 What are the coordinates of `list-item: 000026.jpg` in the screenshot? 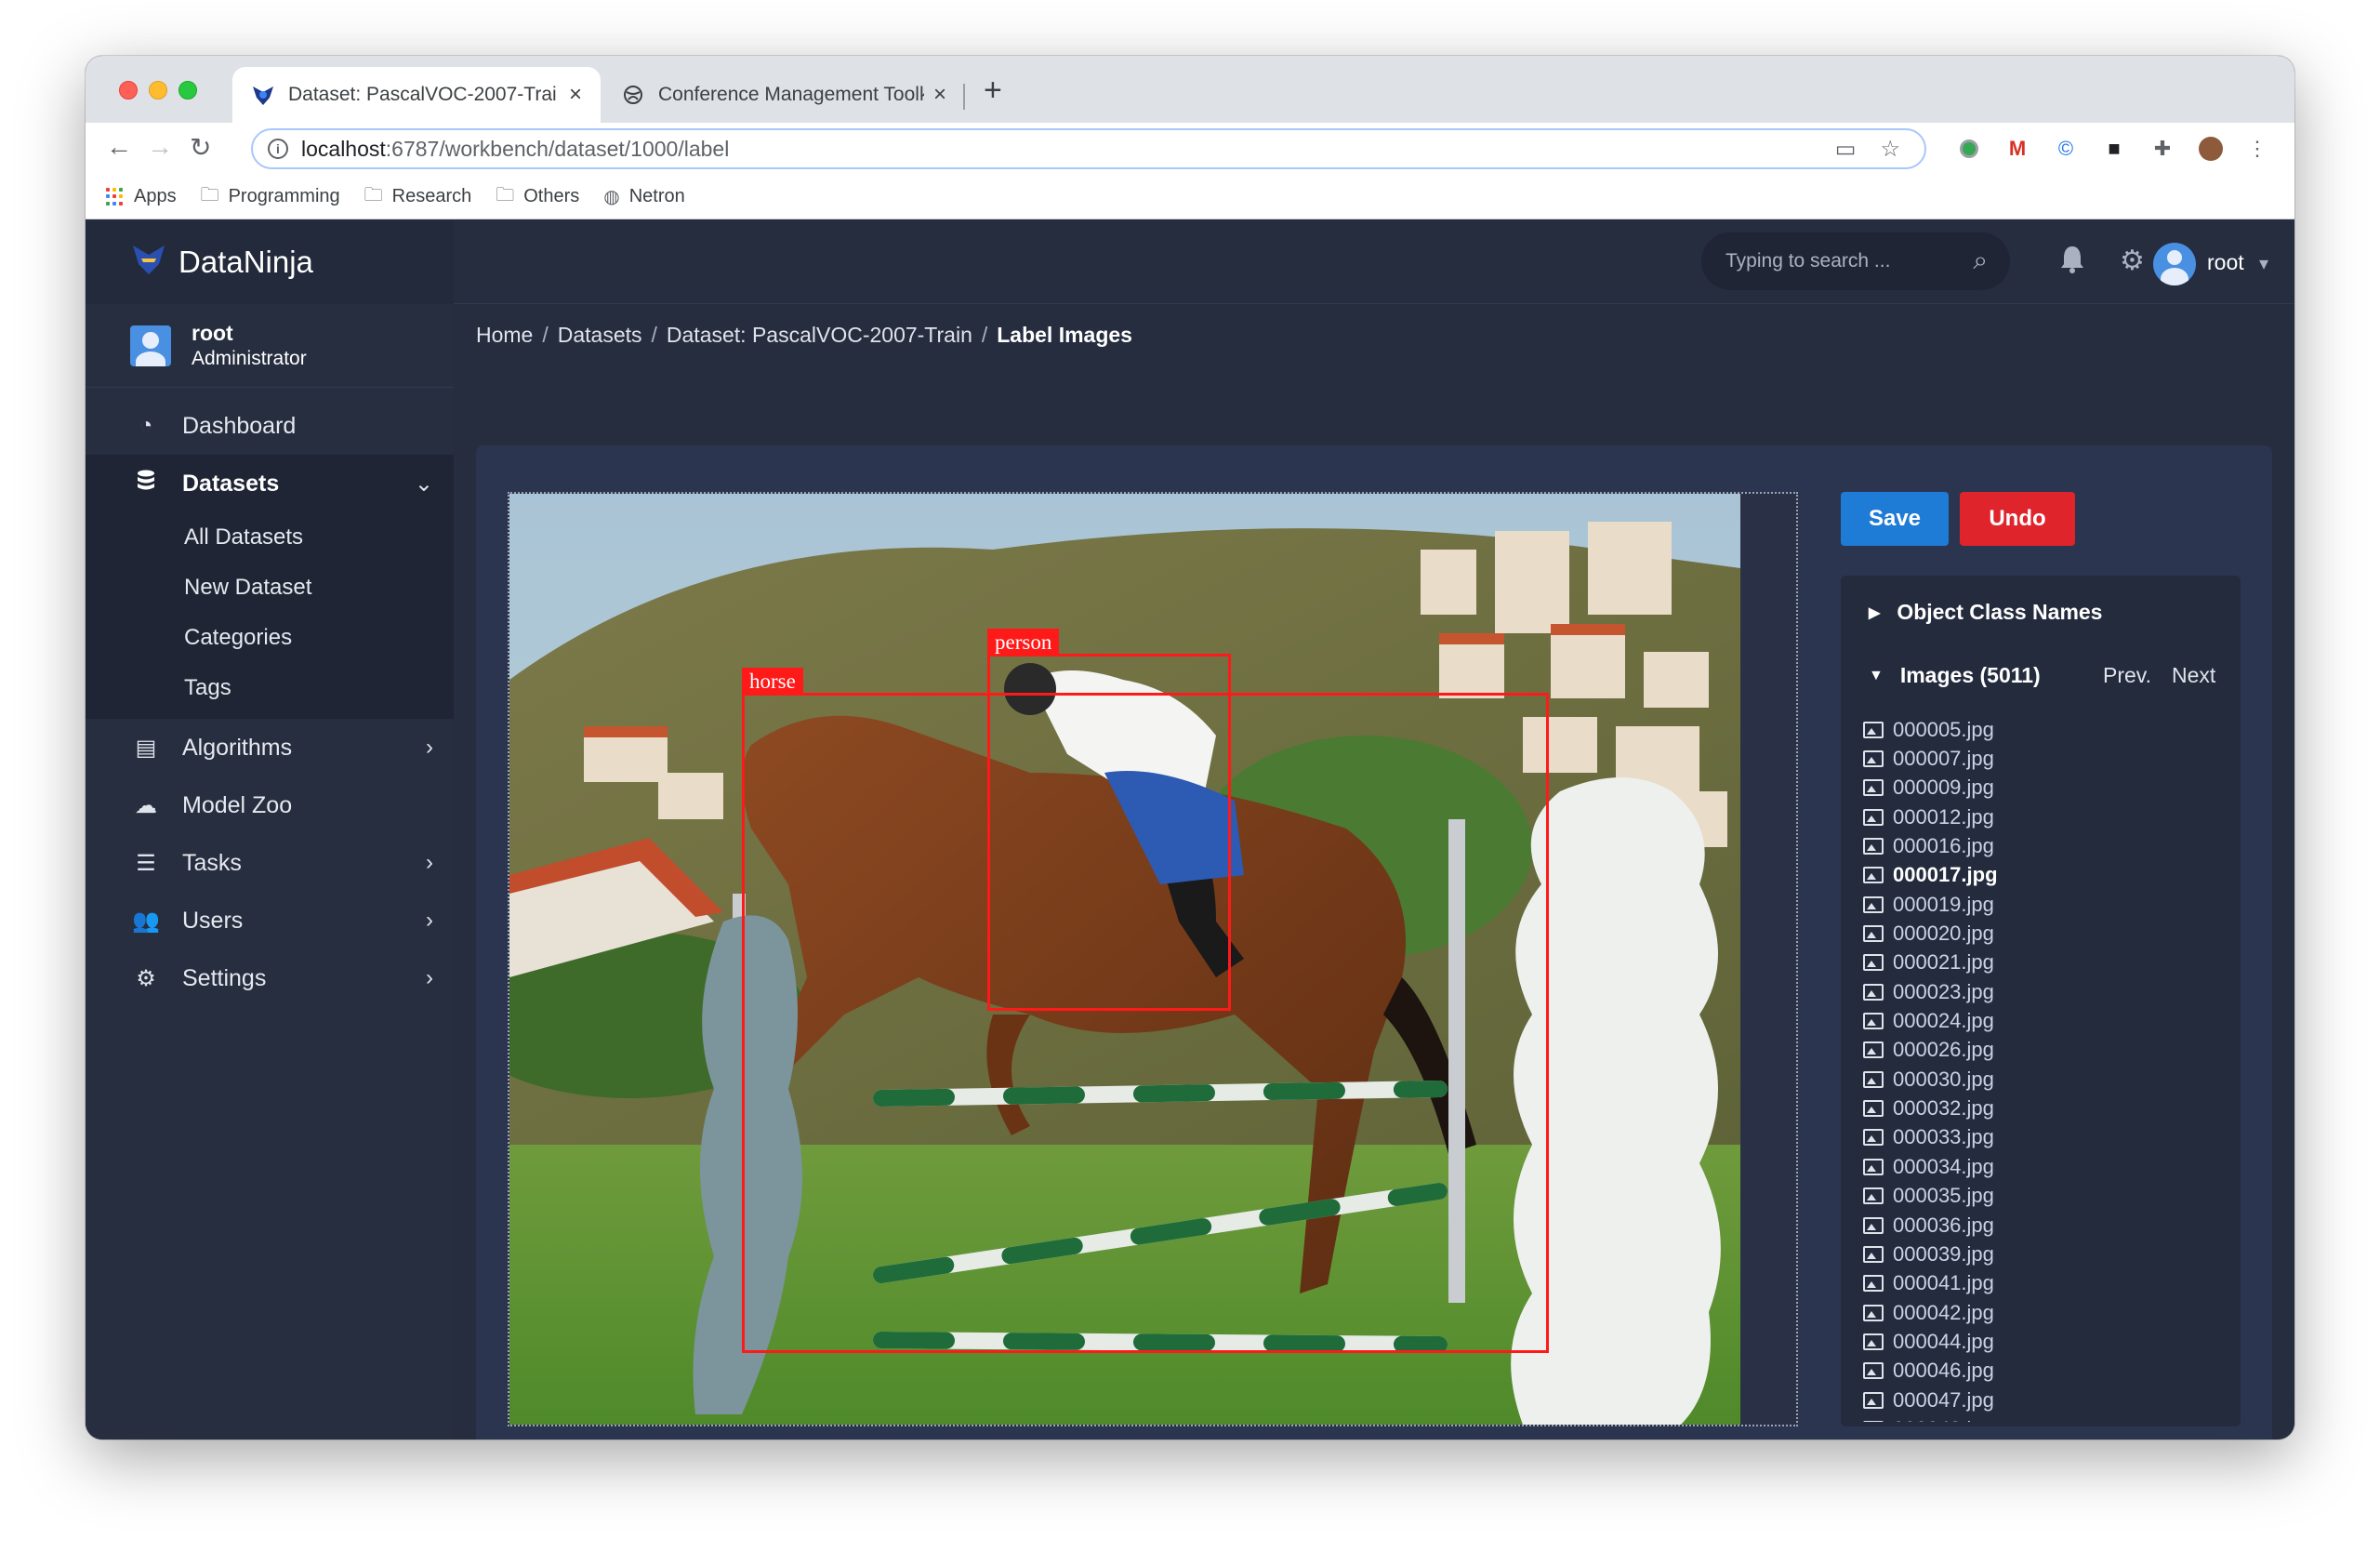 It's located at (2044, 1050).